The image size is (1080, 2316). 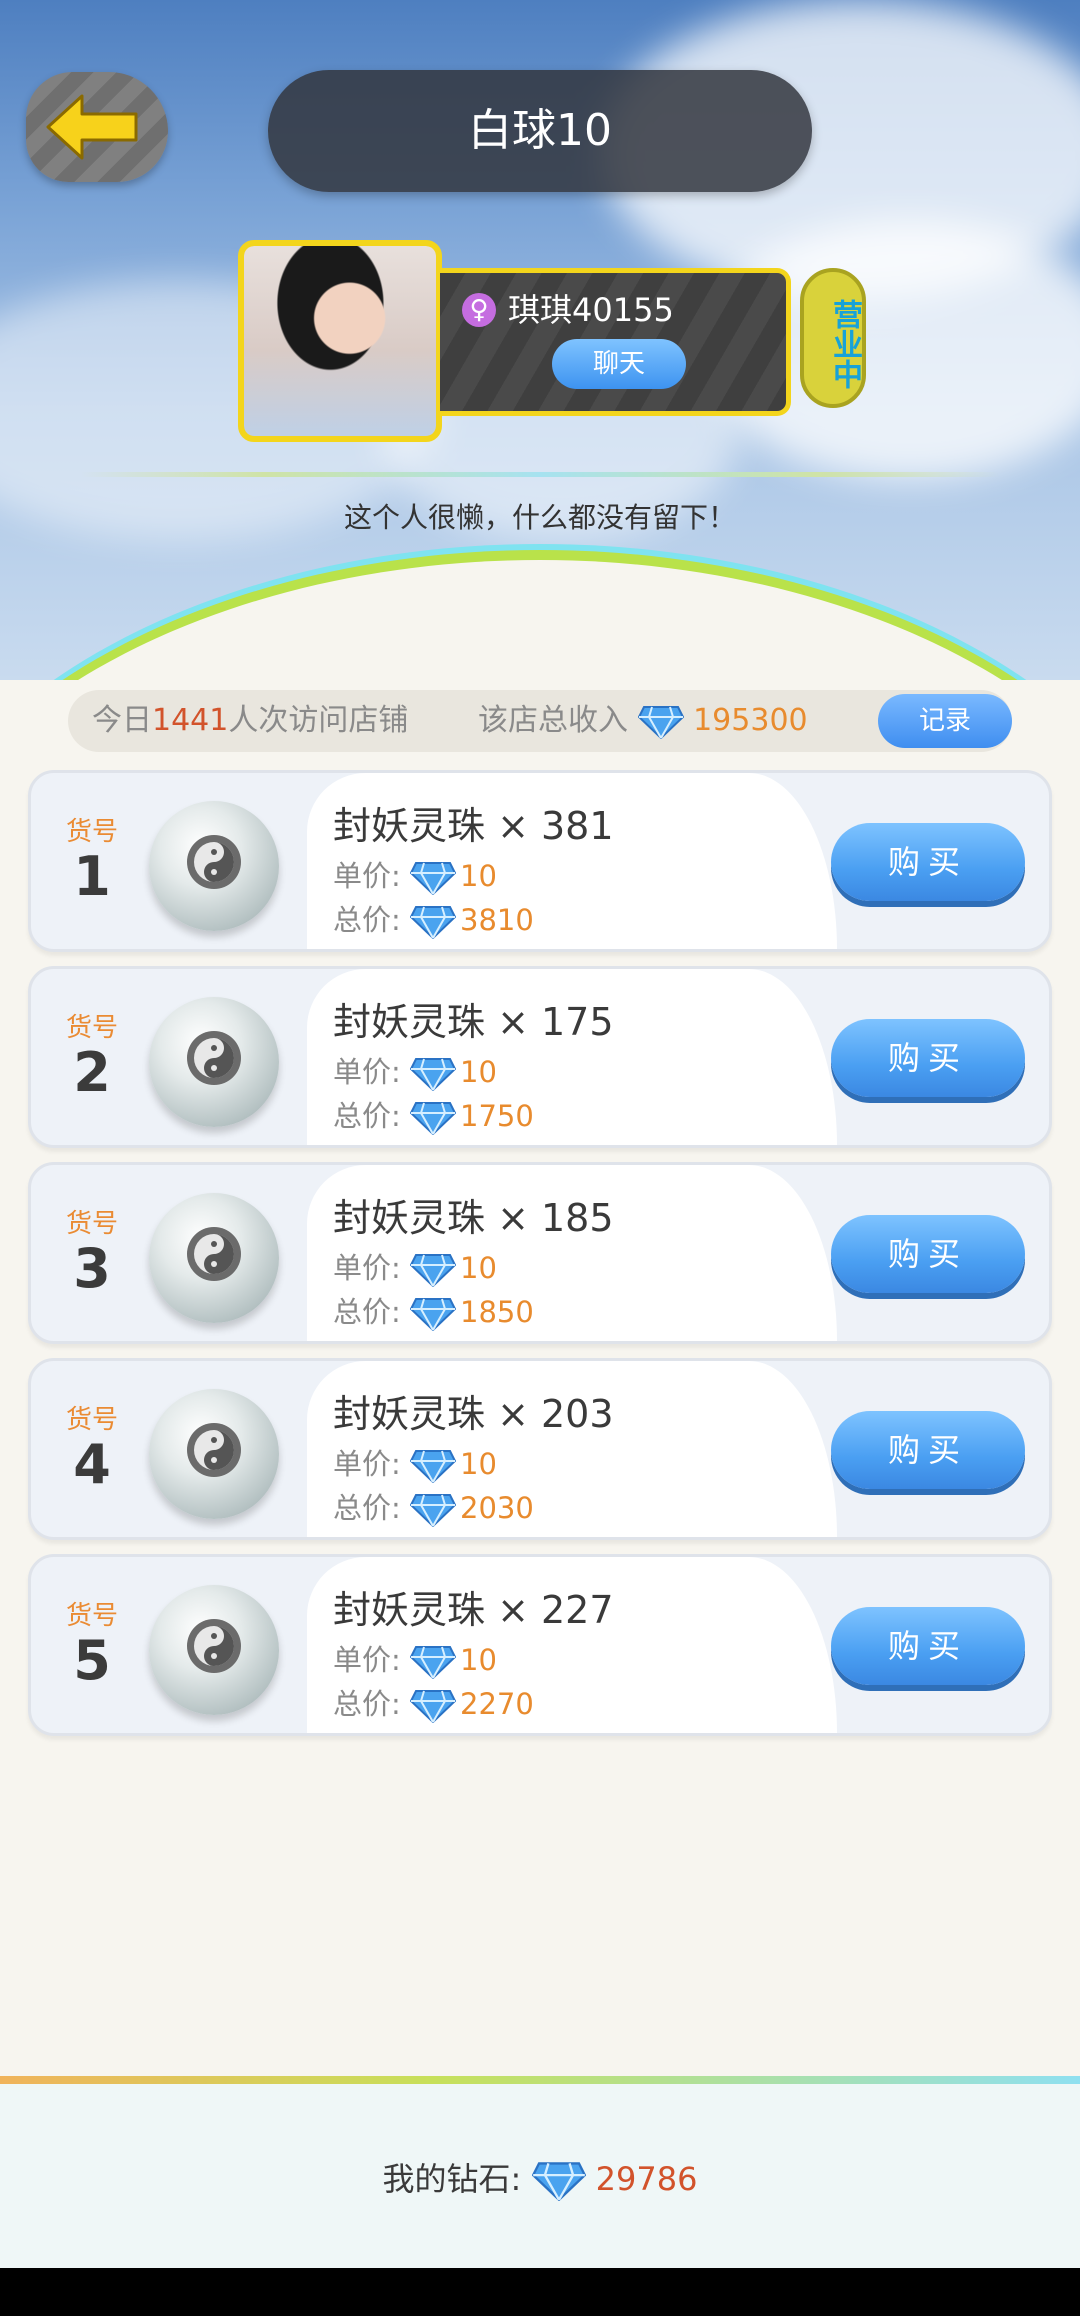 I want to click on total-price: 1850, so click(x=497, y=1312).